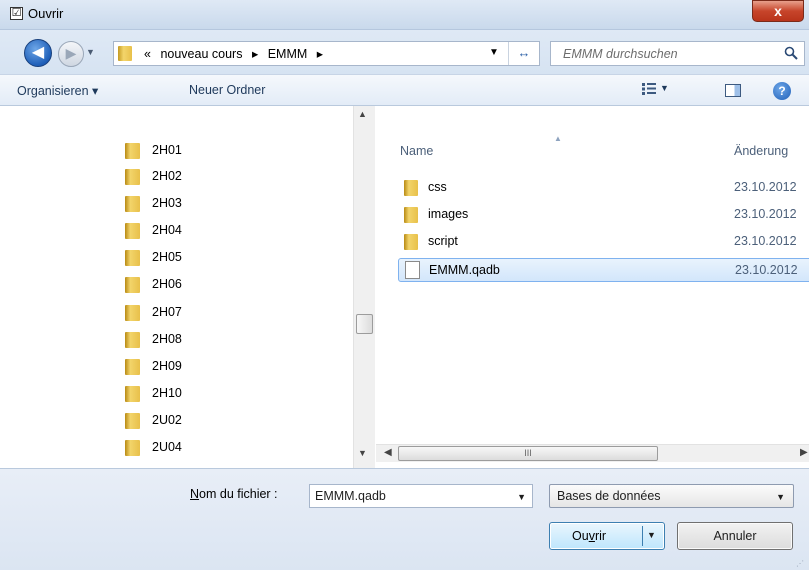 This screenshot has width=809, height=570. What do you see at coordinates (404, 90) in the screenshot?
I see `command-bar: Organisieren ▾ Neuer Ordner ▼ ?` at bounding box center [404, 90].